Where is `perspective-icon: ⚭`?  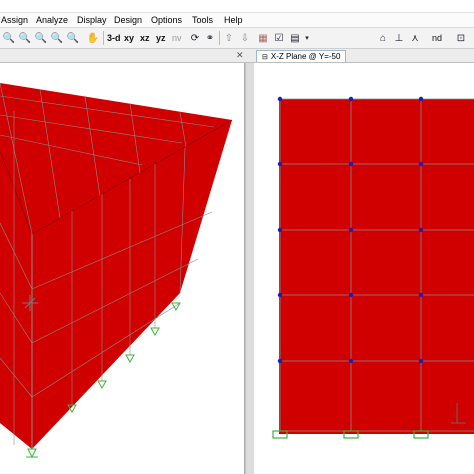 perspective-icon: ⚭ is located at coordinates (210, 38).